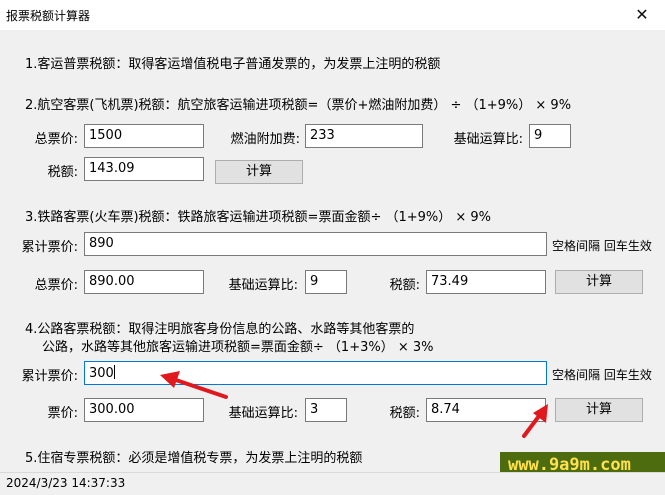  What do you see at coordinates (66, 483) in the screenshot?
I see `status-datetime: 2024/3/23 14:37:33` at bounding box center [66, 483].